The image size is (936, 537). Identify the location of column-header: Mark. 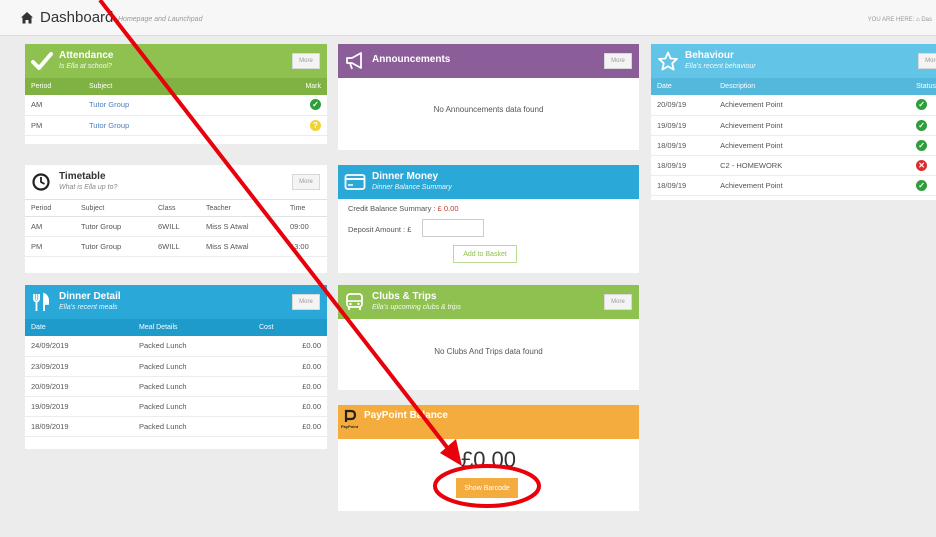
(307, 86).